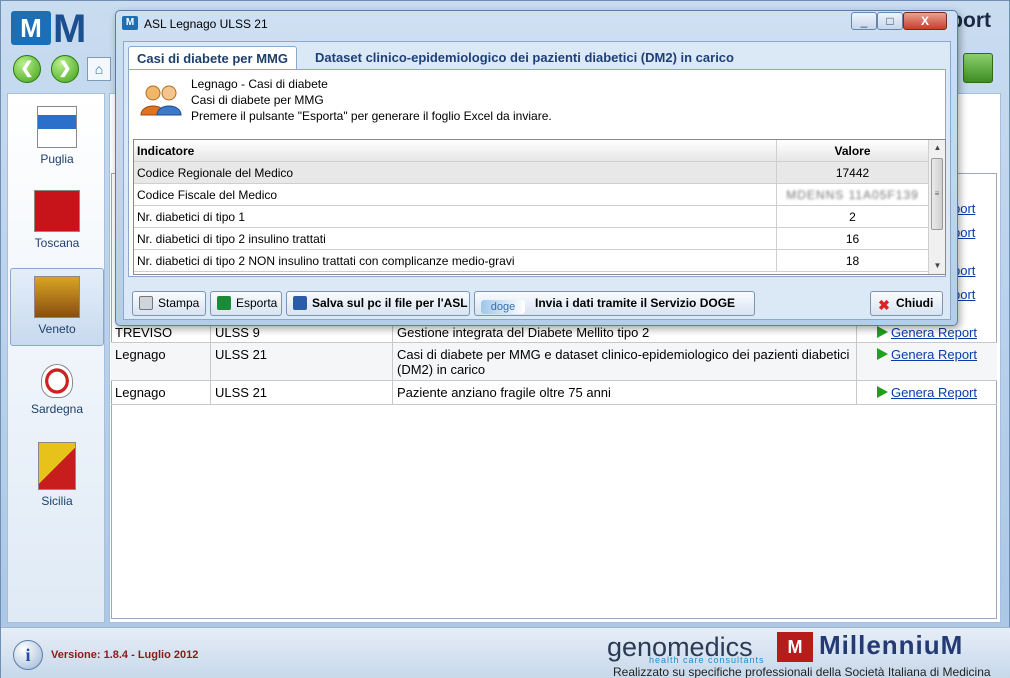  What do you see at coordinates (130, 23) in the screenshot?
I see `app-icon: M` at bounding box center [130, 23].